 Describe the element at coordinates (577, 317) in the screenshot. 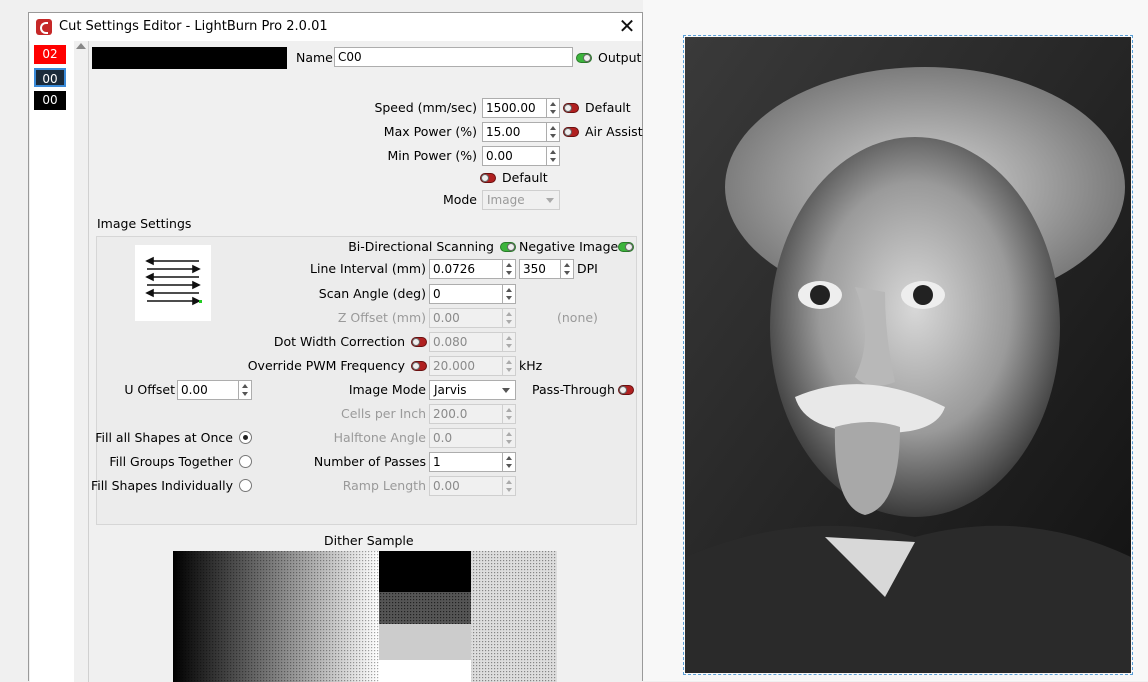

I see `z-offset-note: (none)` at that location.